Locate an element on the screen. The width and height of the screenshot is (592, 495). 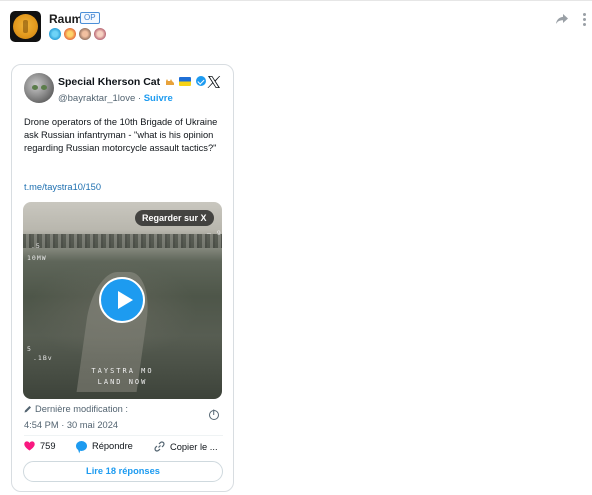
tweet-timestamp: 4:54 PM · 30 mai 2024 is located at coordinates (71, 425).